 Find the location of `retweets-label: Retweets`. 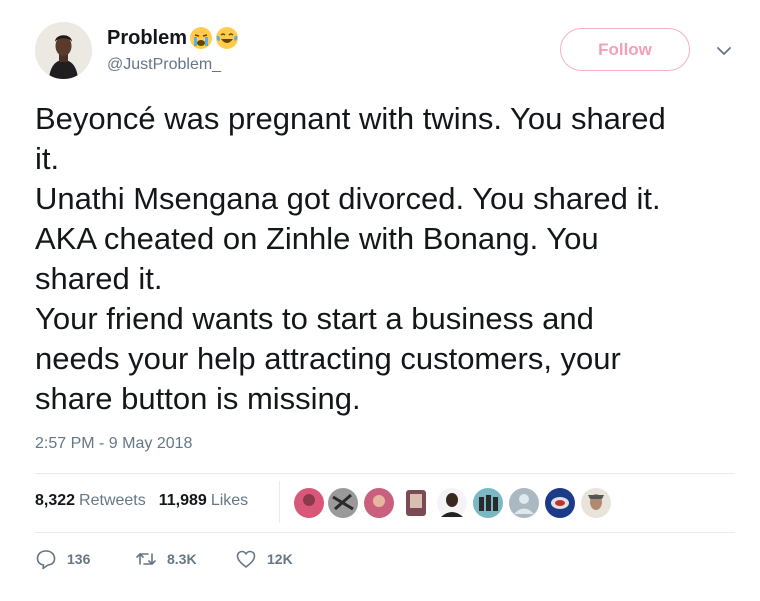

retweets-label: Retweets is located at coordinates (112, 500).